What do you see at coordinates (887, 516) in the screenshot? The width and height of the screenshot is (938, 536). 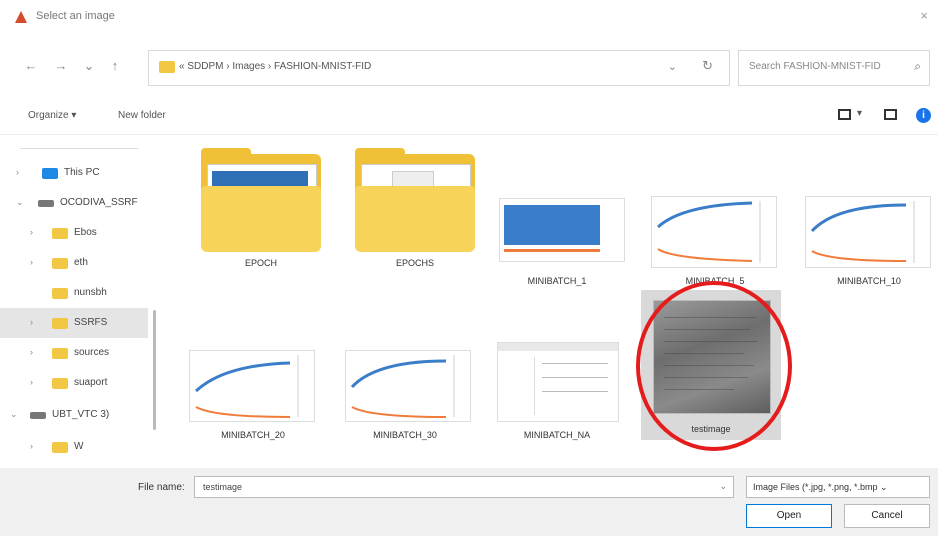 I see `cancel-button: Cancel` at bounding box center [887, 516].